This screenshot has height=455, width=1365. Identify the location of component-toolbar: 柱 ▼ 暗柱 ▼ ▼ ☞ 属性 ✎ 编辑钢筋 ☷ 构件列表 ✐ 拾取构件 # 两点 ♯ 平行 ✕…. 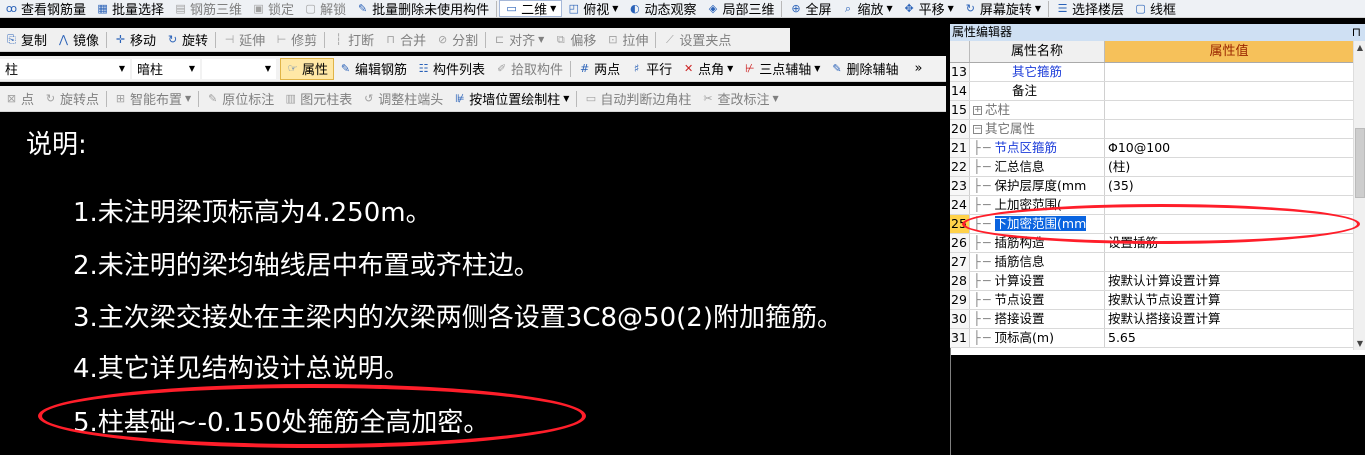
(473, 69).